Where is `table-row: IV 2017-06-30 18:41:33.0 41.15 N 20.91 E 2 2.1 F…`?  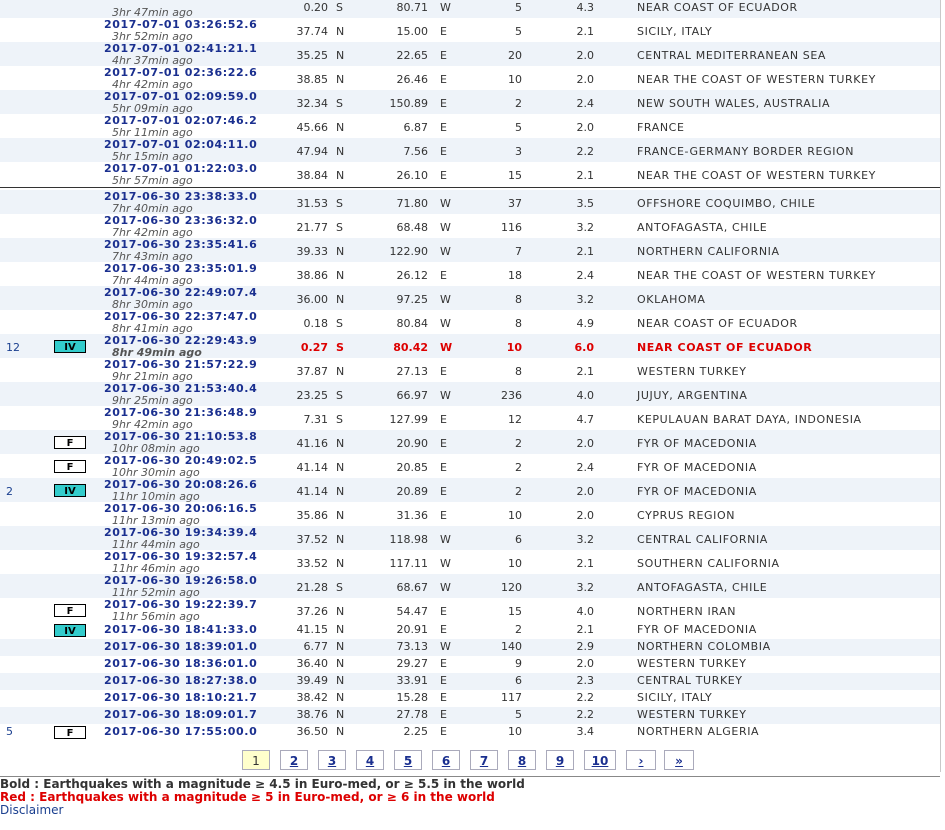
table-row: IV 2017-06-30 18:41:33.0 41.15 N 20.91 E 2 2.1 F… is located at coordinates (470, 630).